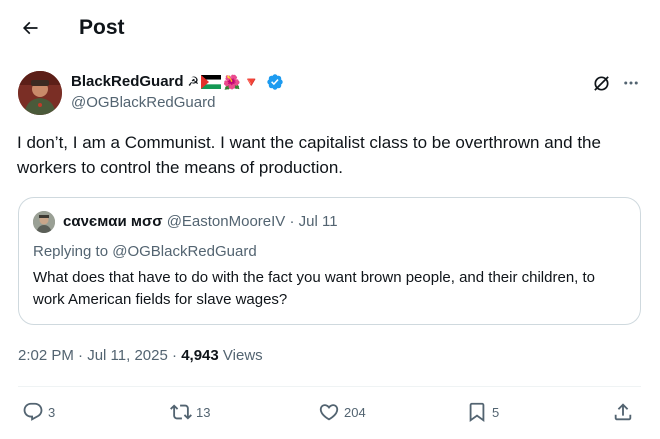 The height and width of the screenshot is (439, 660). What do you see at coordinates (113, 221) in the screenshot?
I see `quoted-display-name: сανємαи мσσ` at bounding box center [113, 221].